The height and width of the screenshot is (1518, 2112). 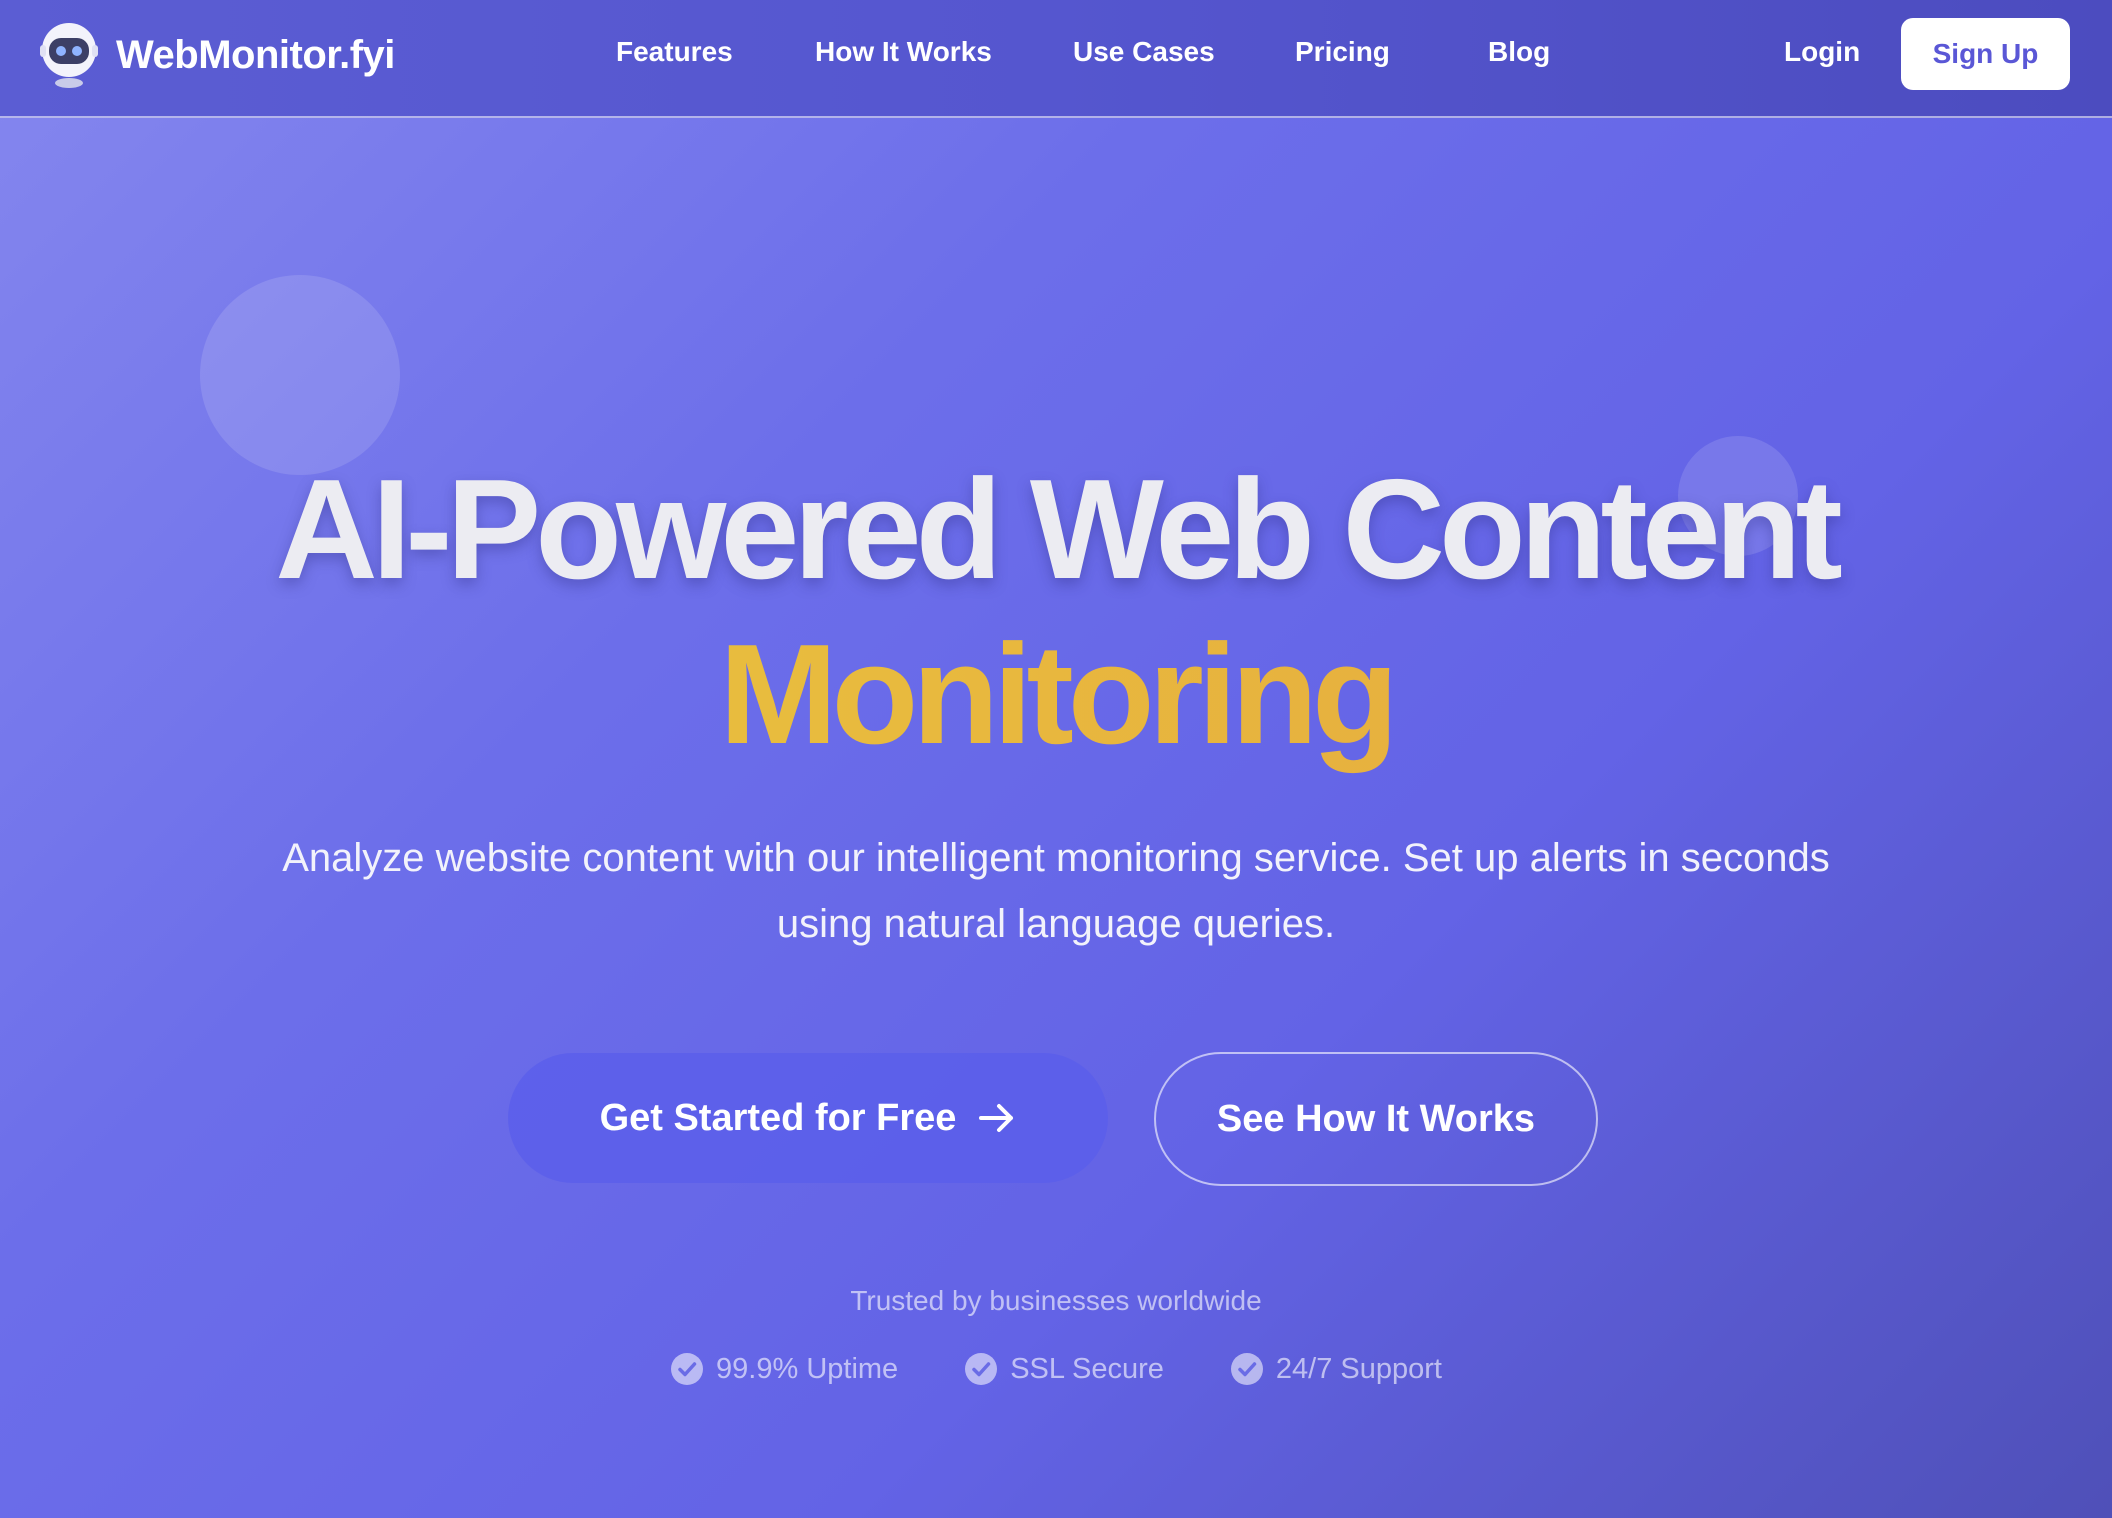 I want to click on nav-how-it-works: How It Works, so click(x=903, y=52).